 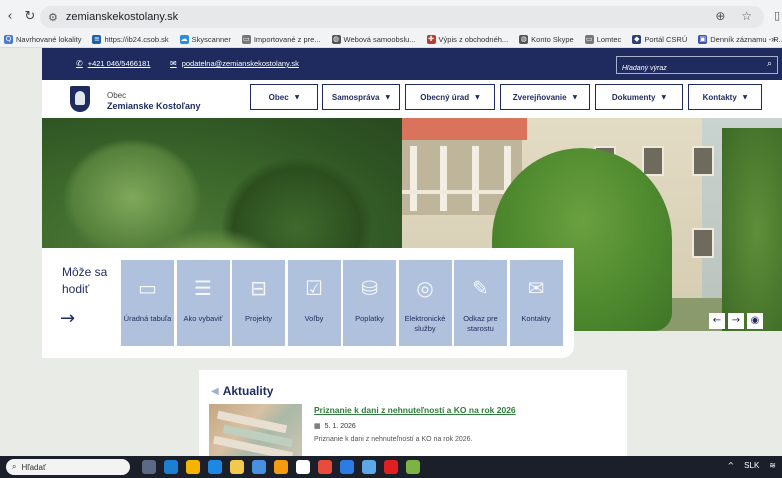 What do you see at coordinates (258, 318) in the screenshot?
I see `quick-link-label: Projekty` at bounding box center [258, 318].